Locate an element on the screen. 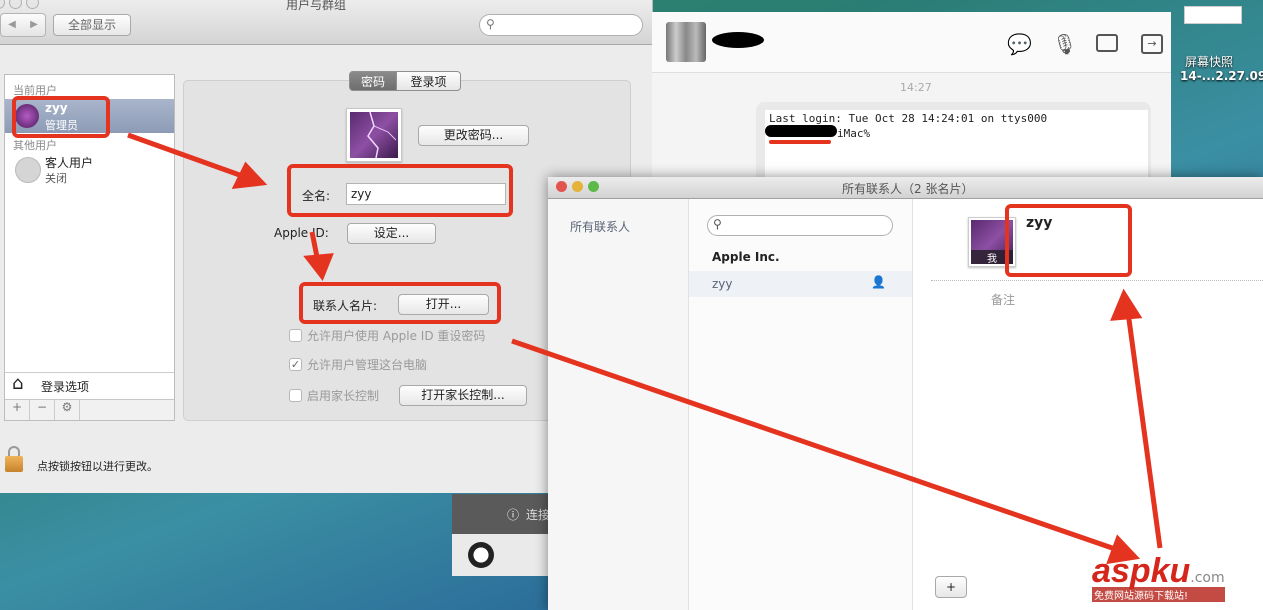 The width and height of the screenshot is (1263, 610). lightning-bolt-icon is located at coordinates (382, 135).